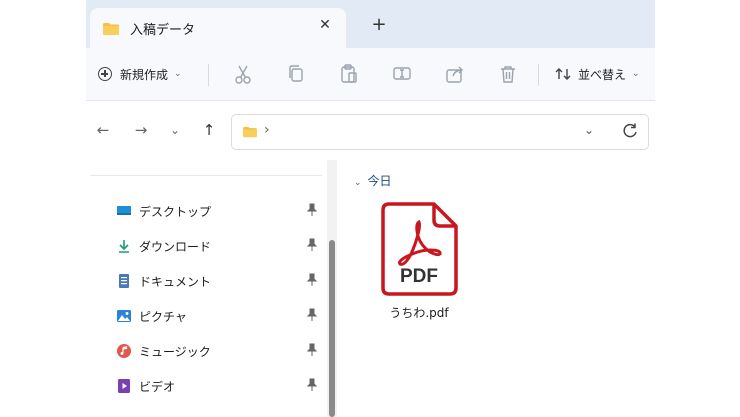 Image resolution: width=740 pixels, height=417 pixels. What do you see at coordinates (124, 210) in the screenshot?
I see `desktop-icon` at bounding box center [124, 210].